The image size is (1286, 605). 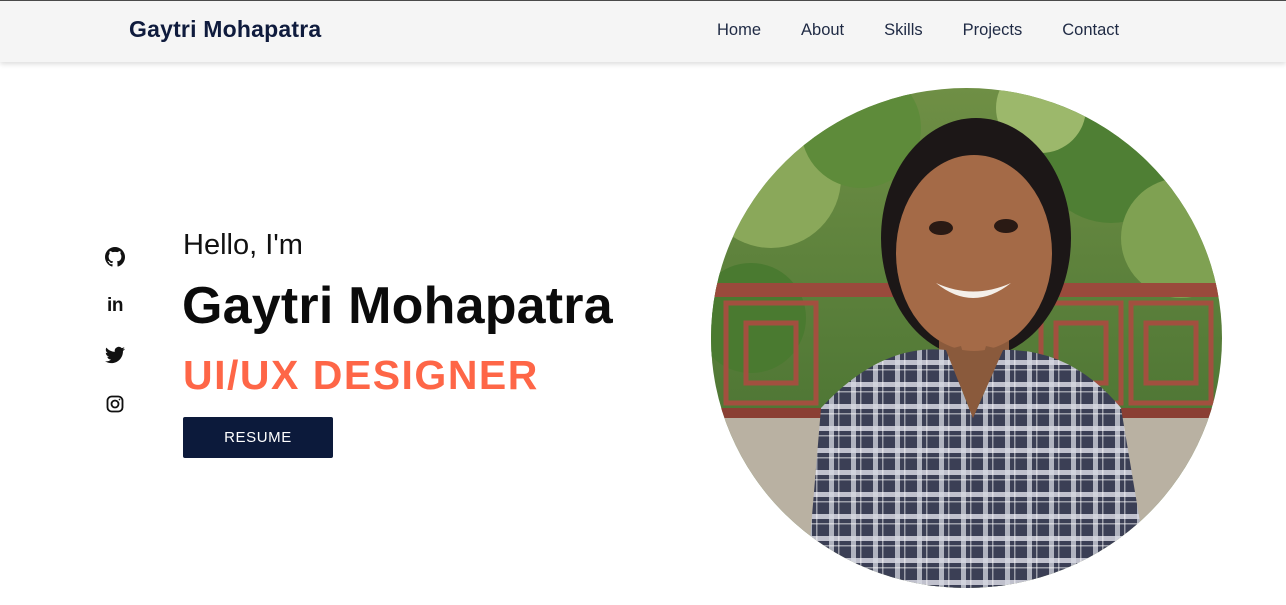 I want to click on hero-name: Gaytri Mohapatra, so click(x=397, y=306).